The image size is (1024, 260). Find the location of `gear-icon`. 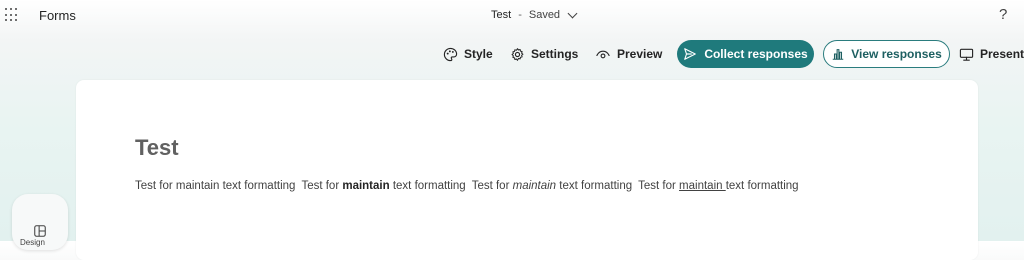

gear-icon is located at coordinates (517, 54).